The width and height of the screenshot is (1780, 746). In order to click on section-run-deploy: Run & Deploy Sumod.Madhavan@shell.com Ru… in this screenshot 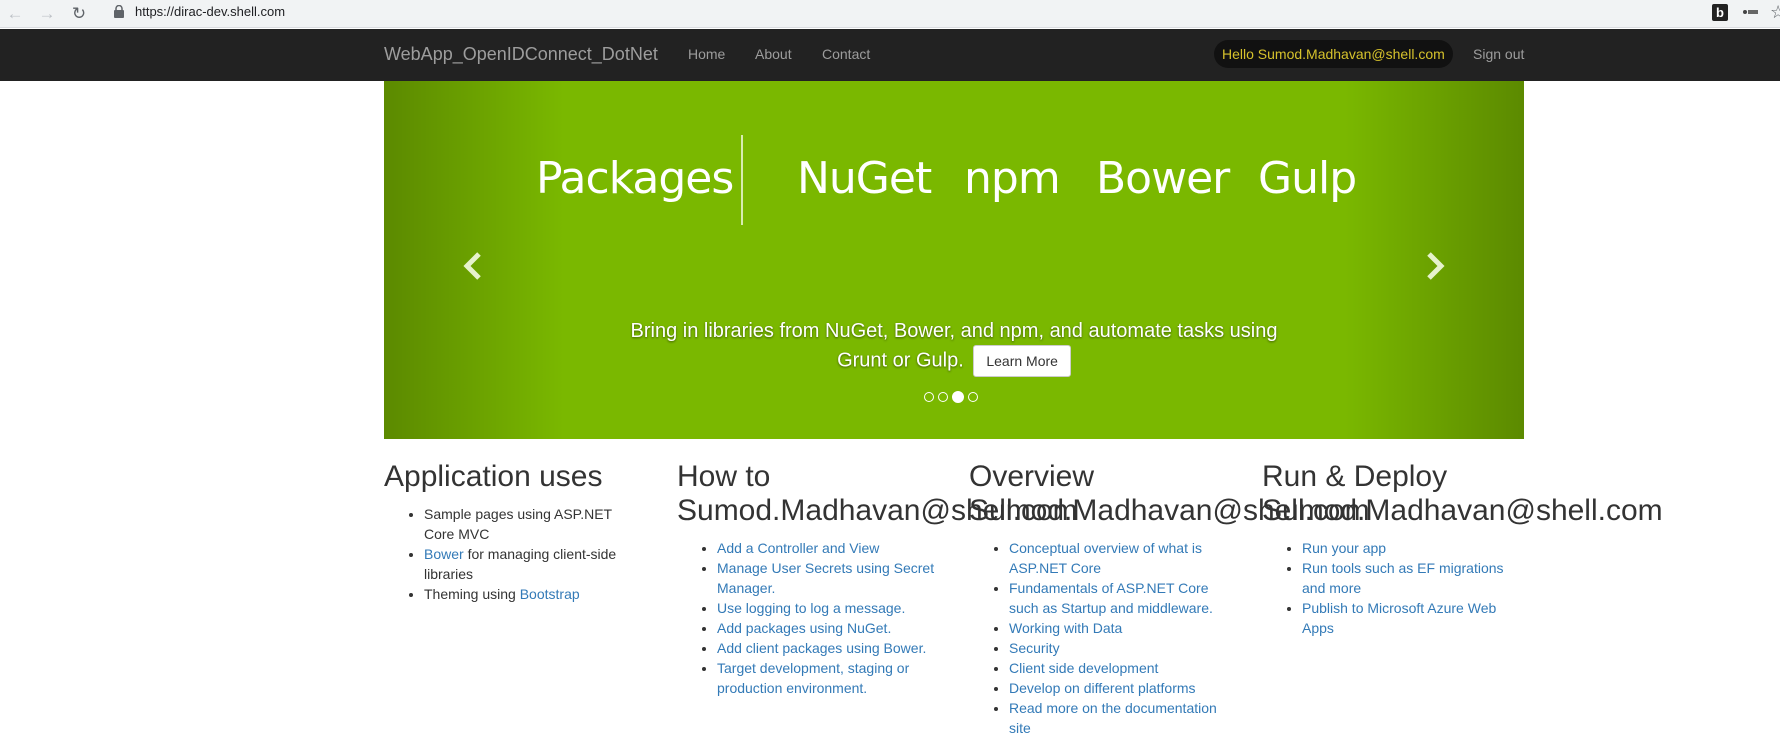, I will do `click(1462, 549)`.